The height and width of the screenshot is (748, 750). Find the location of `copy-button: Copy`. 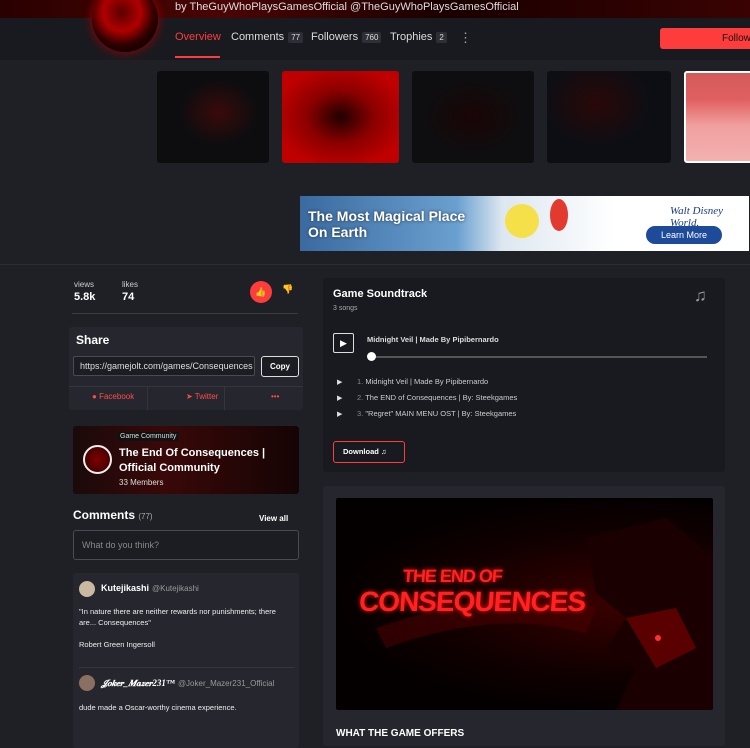

copy-button: Copy is located at coordinates (280, 366).